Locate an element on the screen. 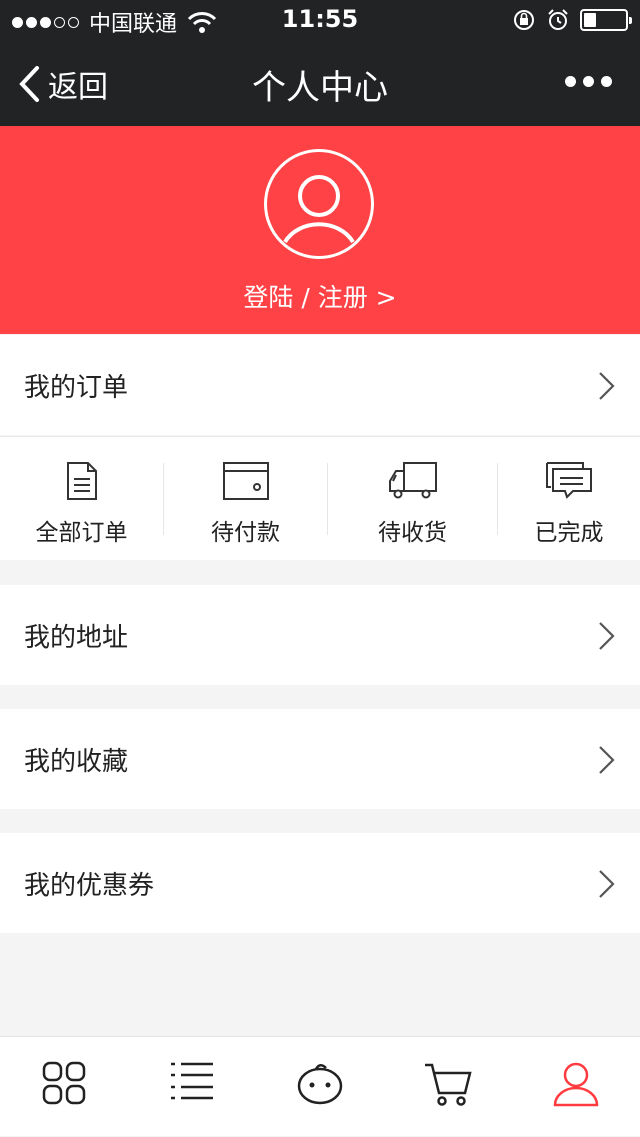  tab-all-orders: 全部订单 is located at coordinates (81, 499).